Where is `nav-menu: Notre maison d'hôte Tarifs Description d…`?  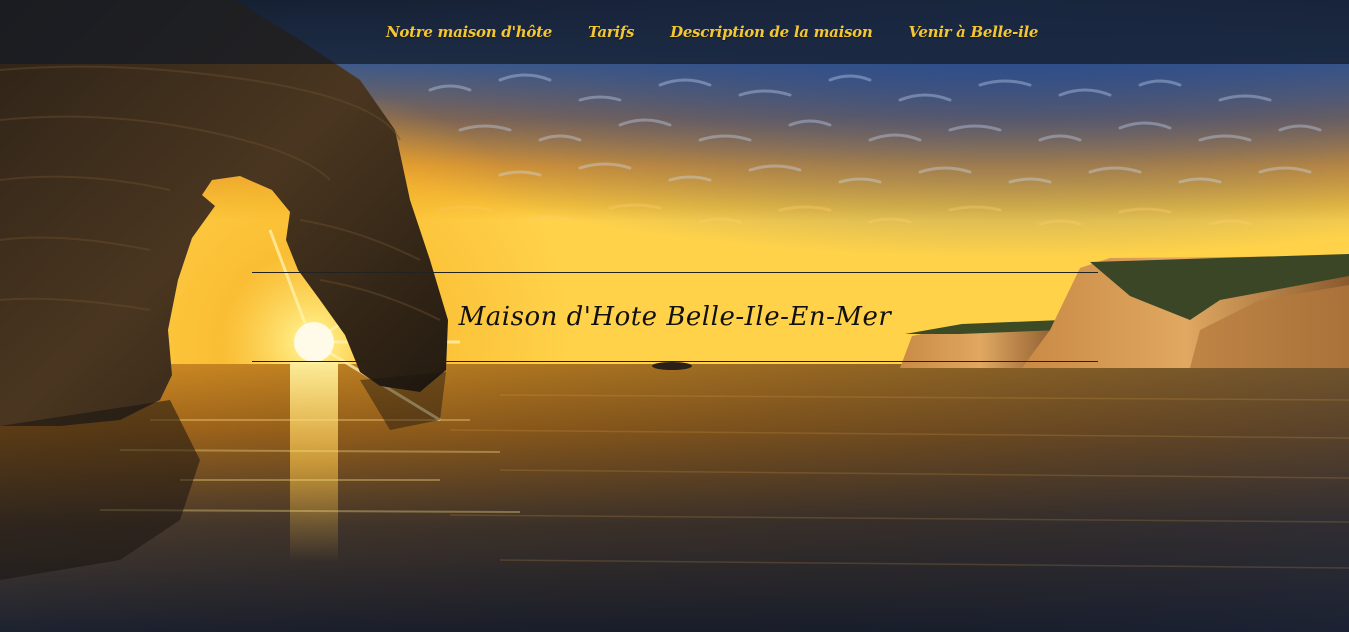
nav-menu: Notre maison d'hôte Tarifs Description d… is located at coordinates (712, 32).